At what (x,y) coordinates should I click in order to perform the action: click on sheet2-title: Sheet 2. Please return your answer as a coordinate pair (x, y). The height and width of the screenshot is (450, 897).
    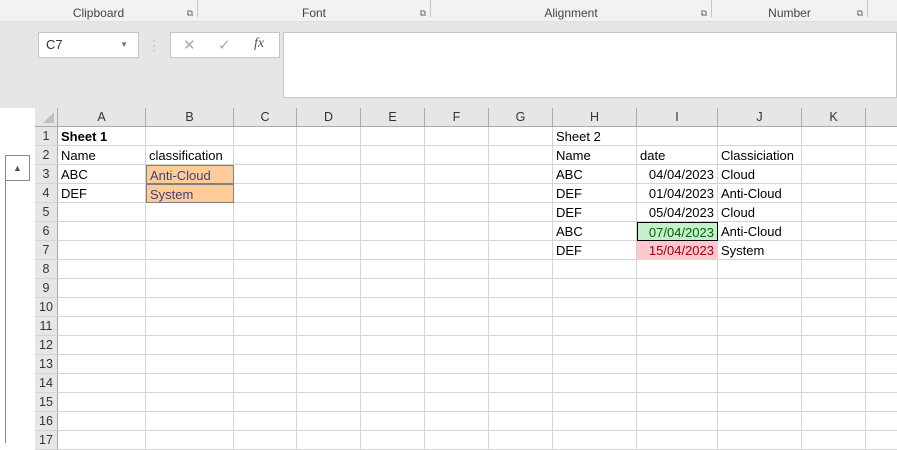
    Looking at the image, I should click on (595, 136).